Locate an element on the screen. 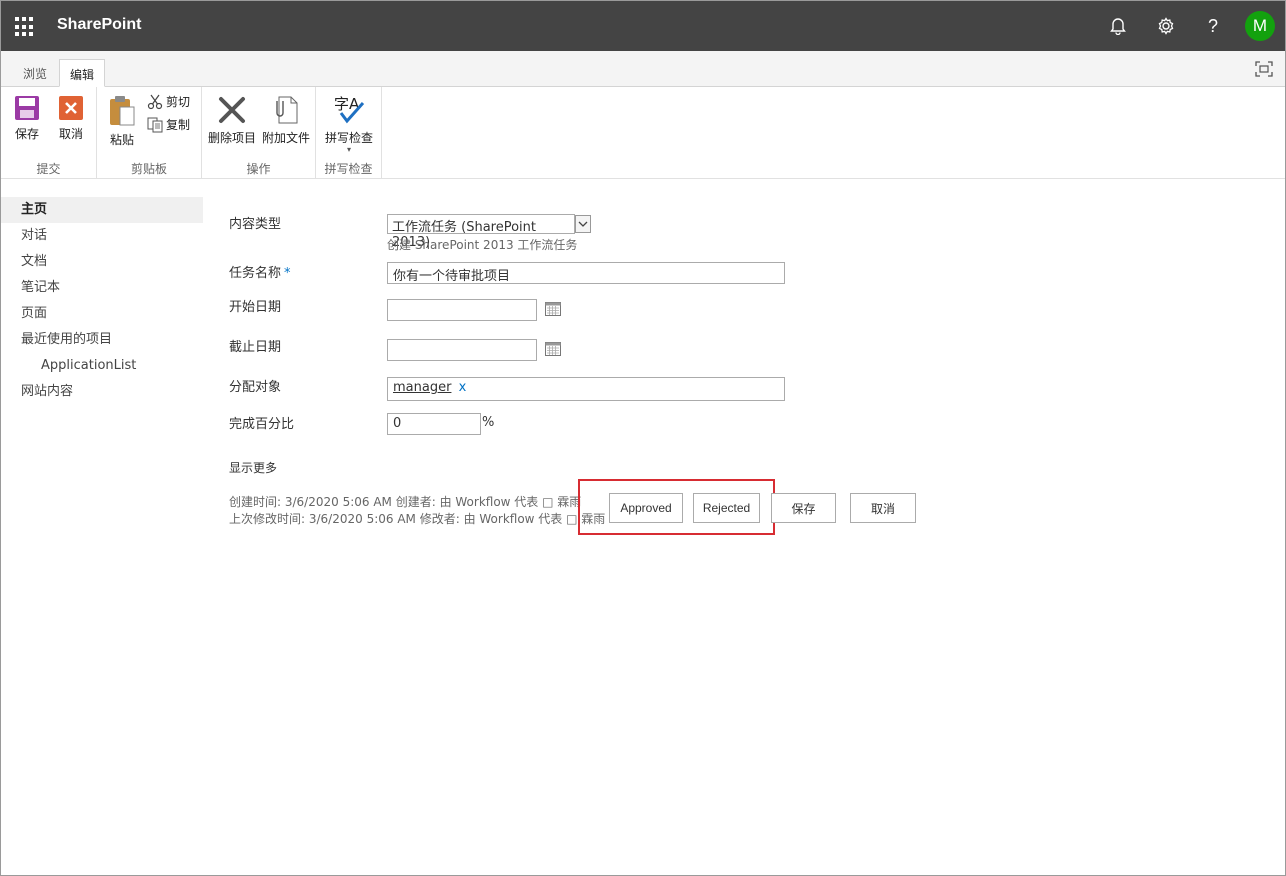  copy-button: 复制 is located at coordinates (168, 124).